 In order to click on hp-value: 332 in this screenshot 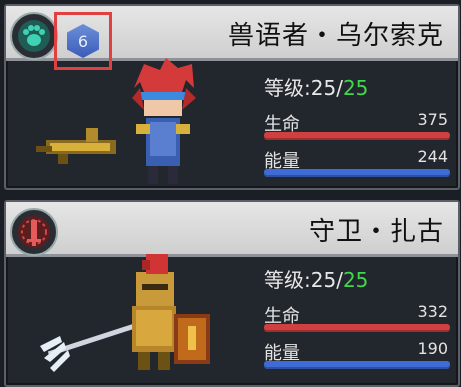, I will do `click(432, 311)`.